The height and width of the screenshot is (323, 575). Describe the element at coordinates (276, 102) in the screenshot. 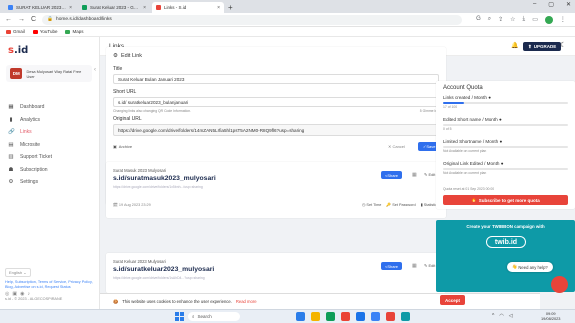

I see `short-url-input: s.id/ suratkeluar2023_bulanjanuari` at that location.